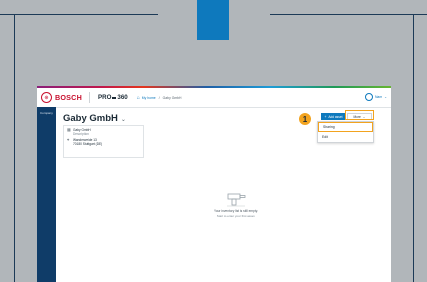 This screenshot has width=427, height=282. What do you see at coordinates (88, 144) in the screenshot?
I see `address-line-2: 70180 Stuttgart (DE)` at bounding box center [88, 144].